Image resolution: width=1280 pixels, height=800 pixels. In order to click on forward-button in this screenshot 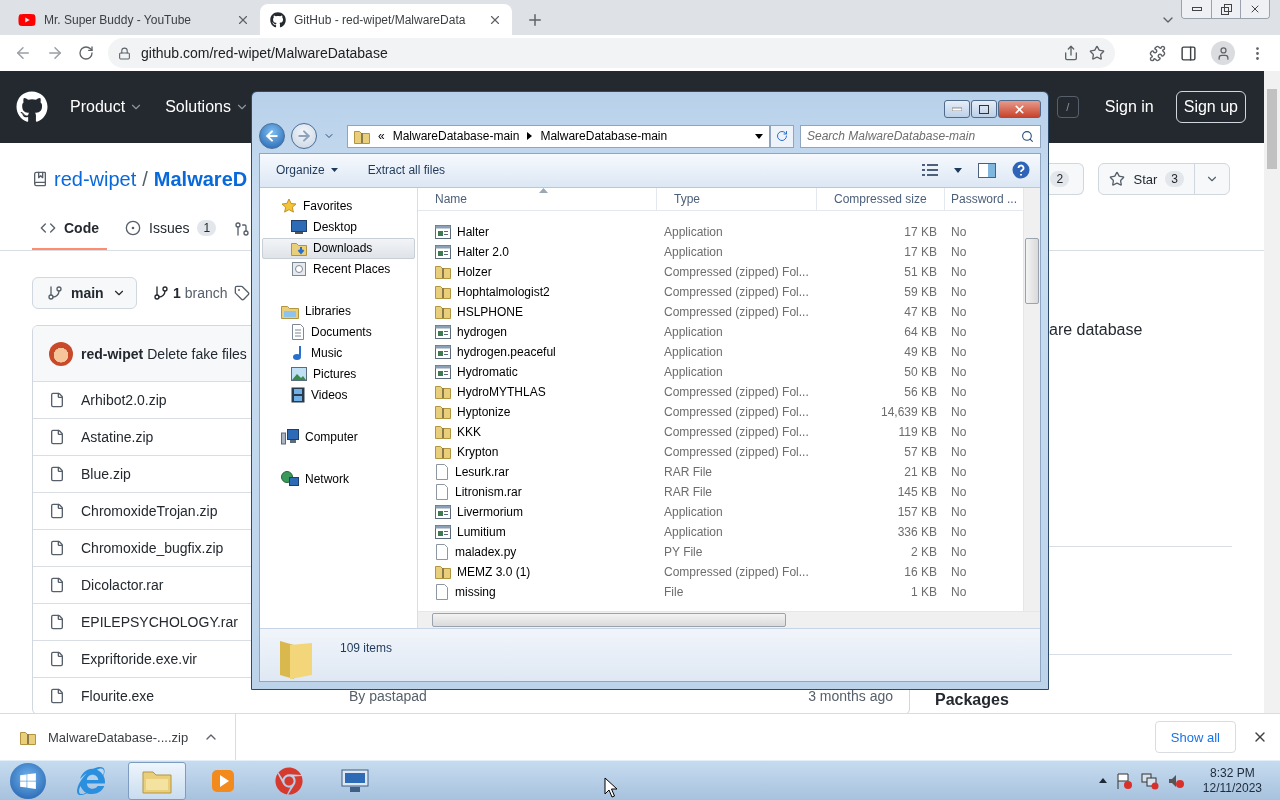, I will do `click(304, 136)`.